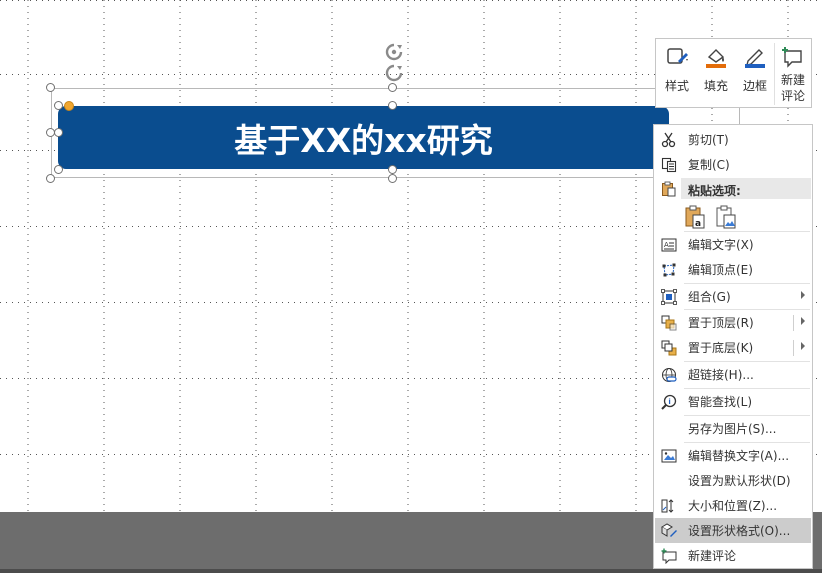 This screenshot has height=573, width=822. What do you see at coordinates (669, 530) in the screenshot?
I see `format-shape-icon` at bounding box center [669, 530].